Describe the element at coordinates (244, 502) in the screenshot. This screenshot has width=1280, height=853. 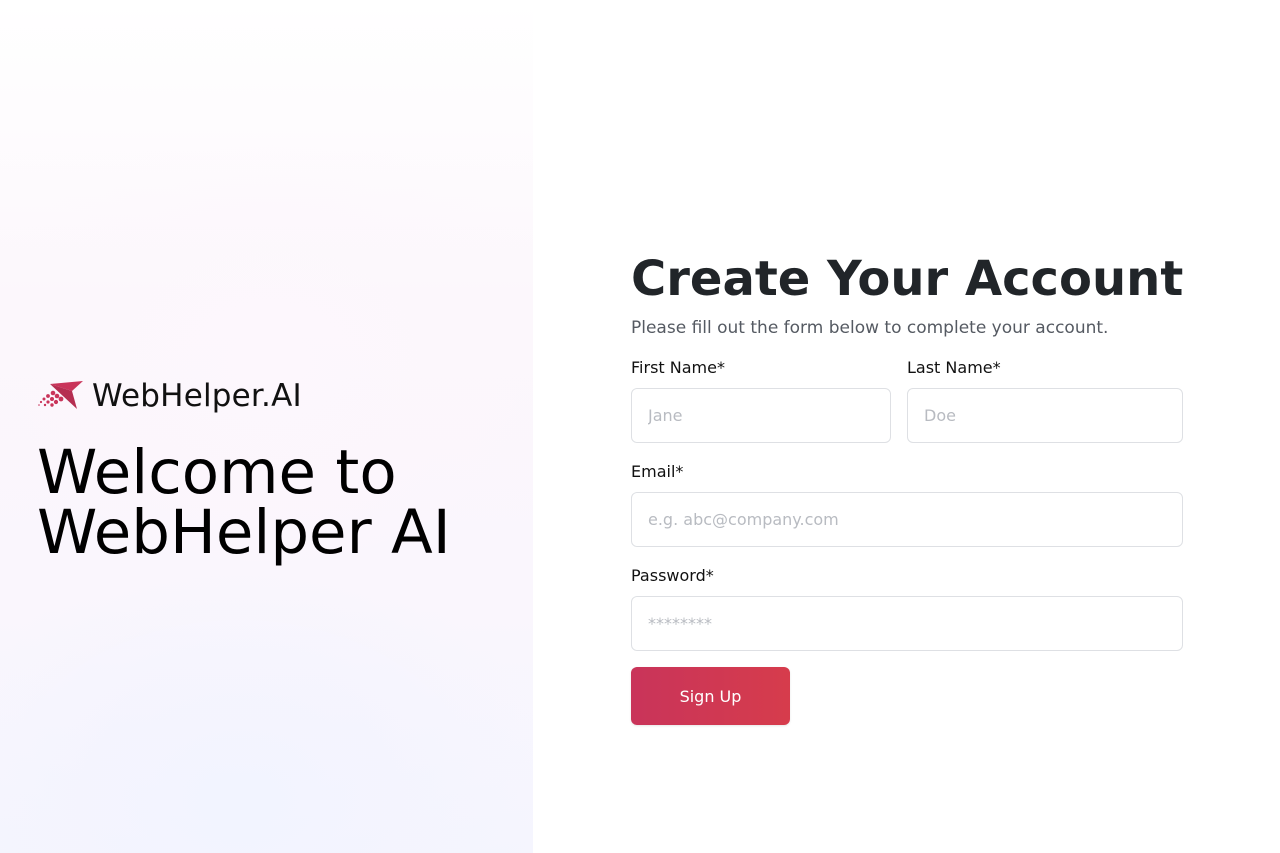
I see `welcome-heading: Welcome to WebHelper AI` at that location.